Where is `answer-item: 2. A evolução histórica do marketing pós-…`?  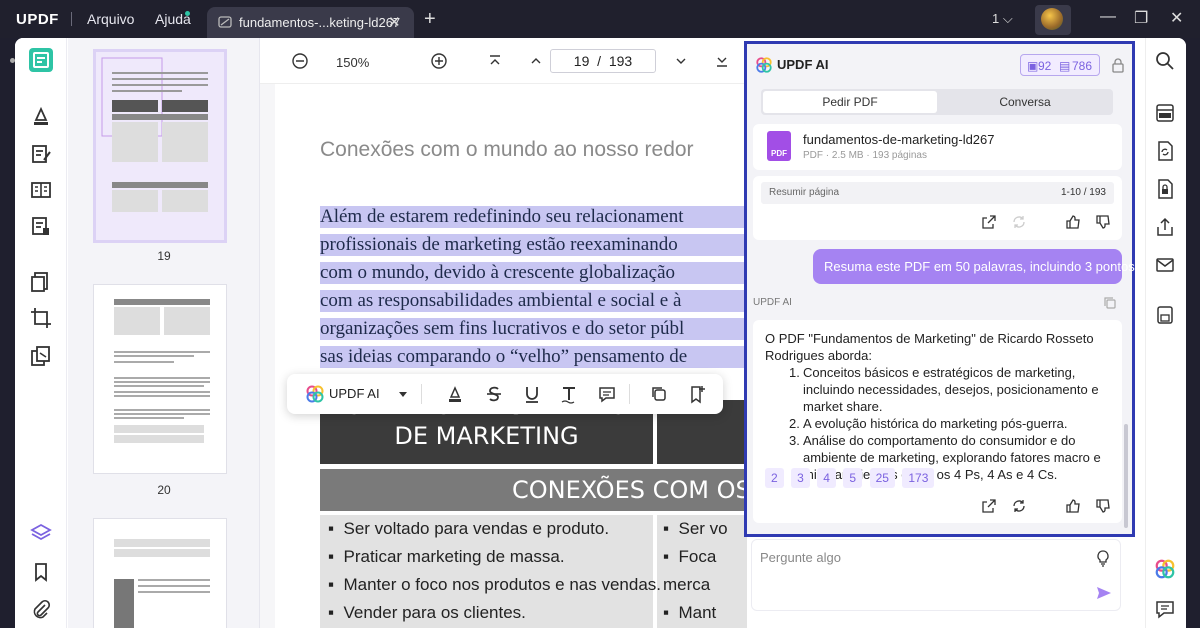 answer-item: 2. A evolução histórica do marketing pós-… is located at coordinates (928, 423).